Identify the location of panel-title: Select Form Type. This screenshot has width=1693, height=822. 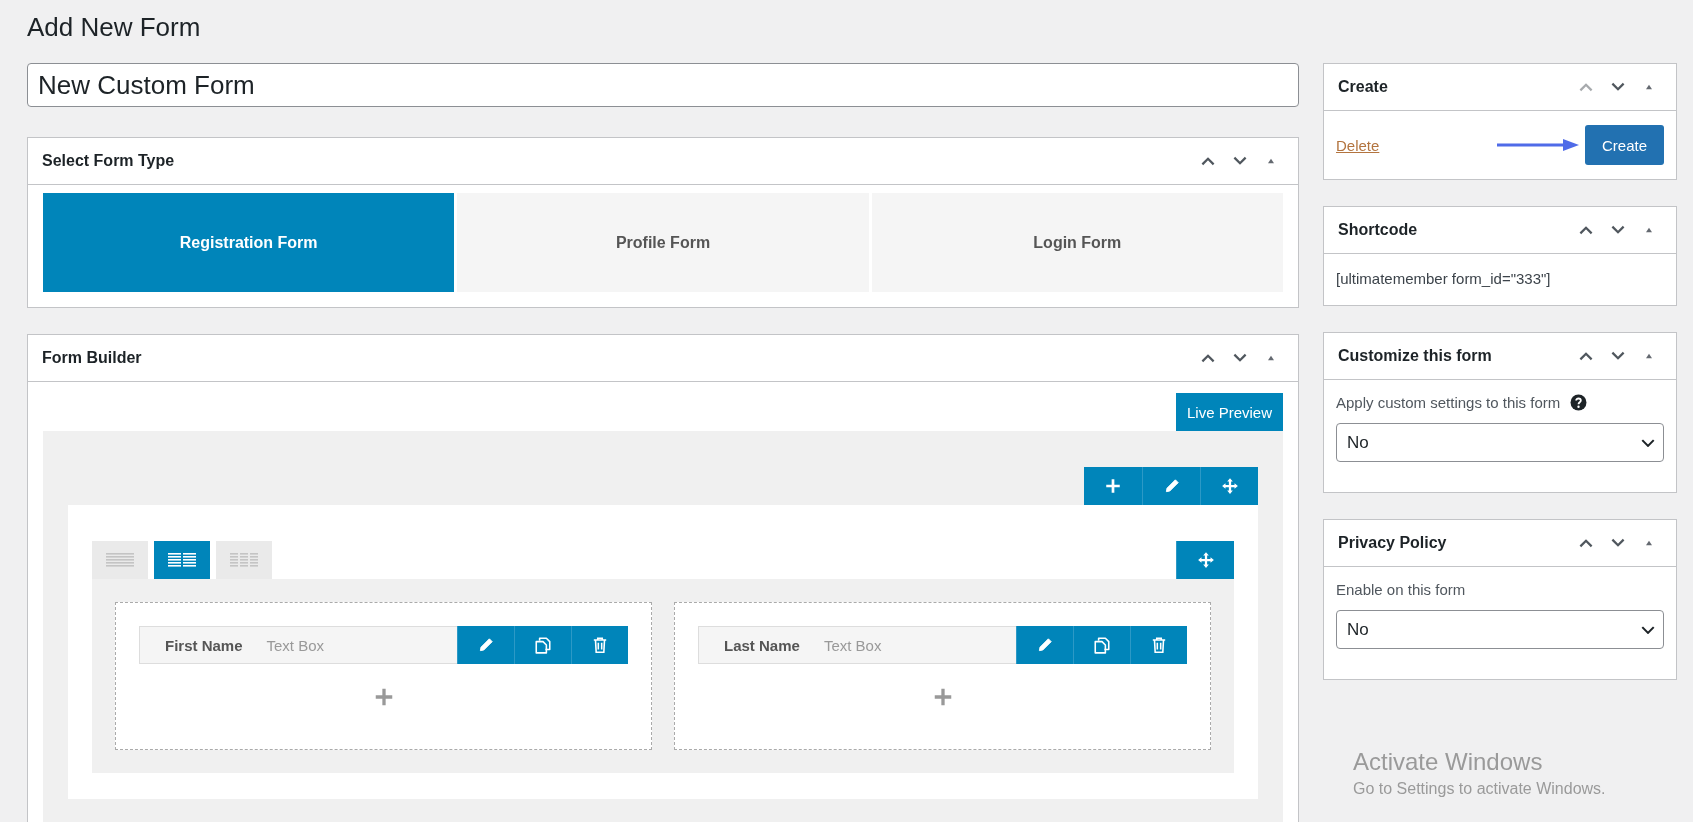
(109, 161).